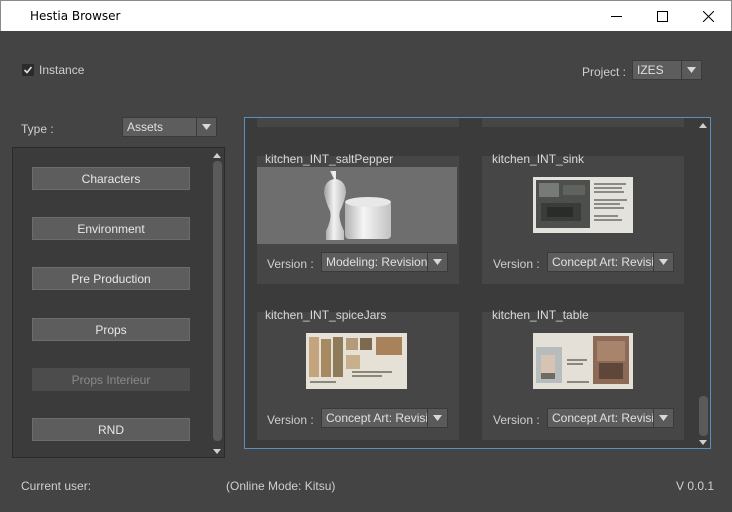 This screenshot has width=732, height=512. I want to click on version-value: Modeling: Revision, so click(376, 262).